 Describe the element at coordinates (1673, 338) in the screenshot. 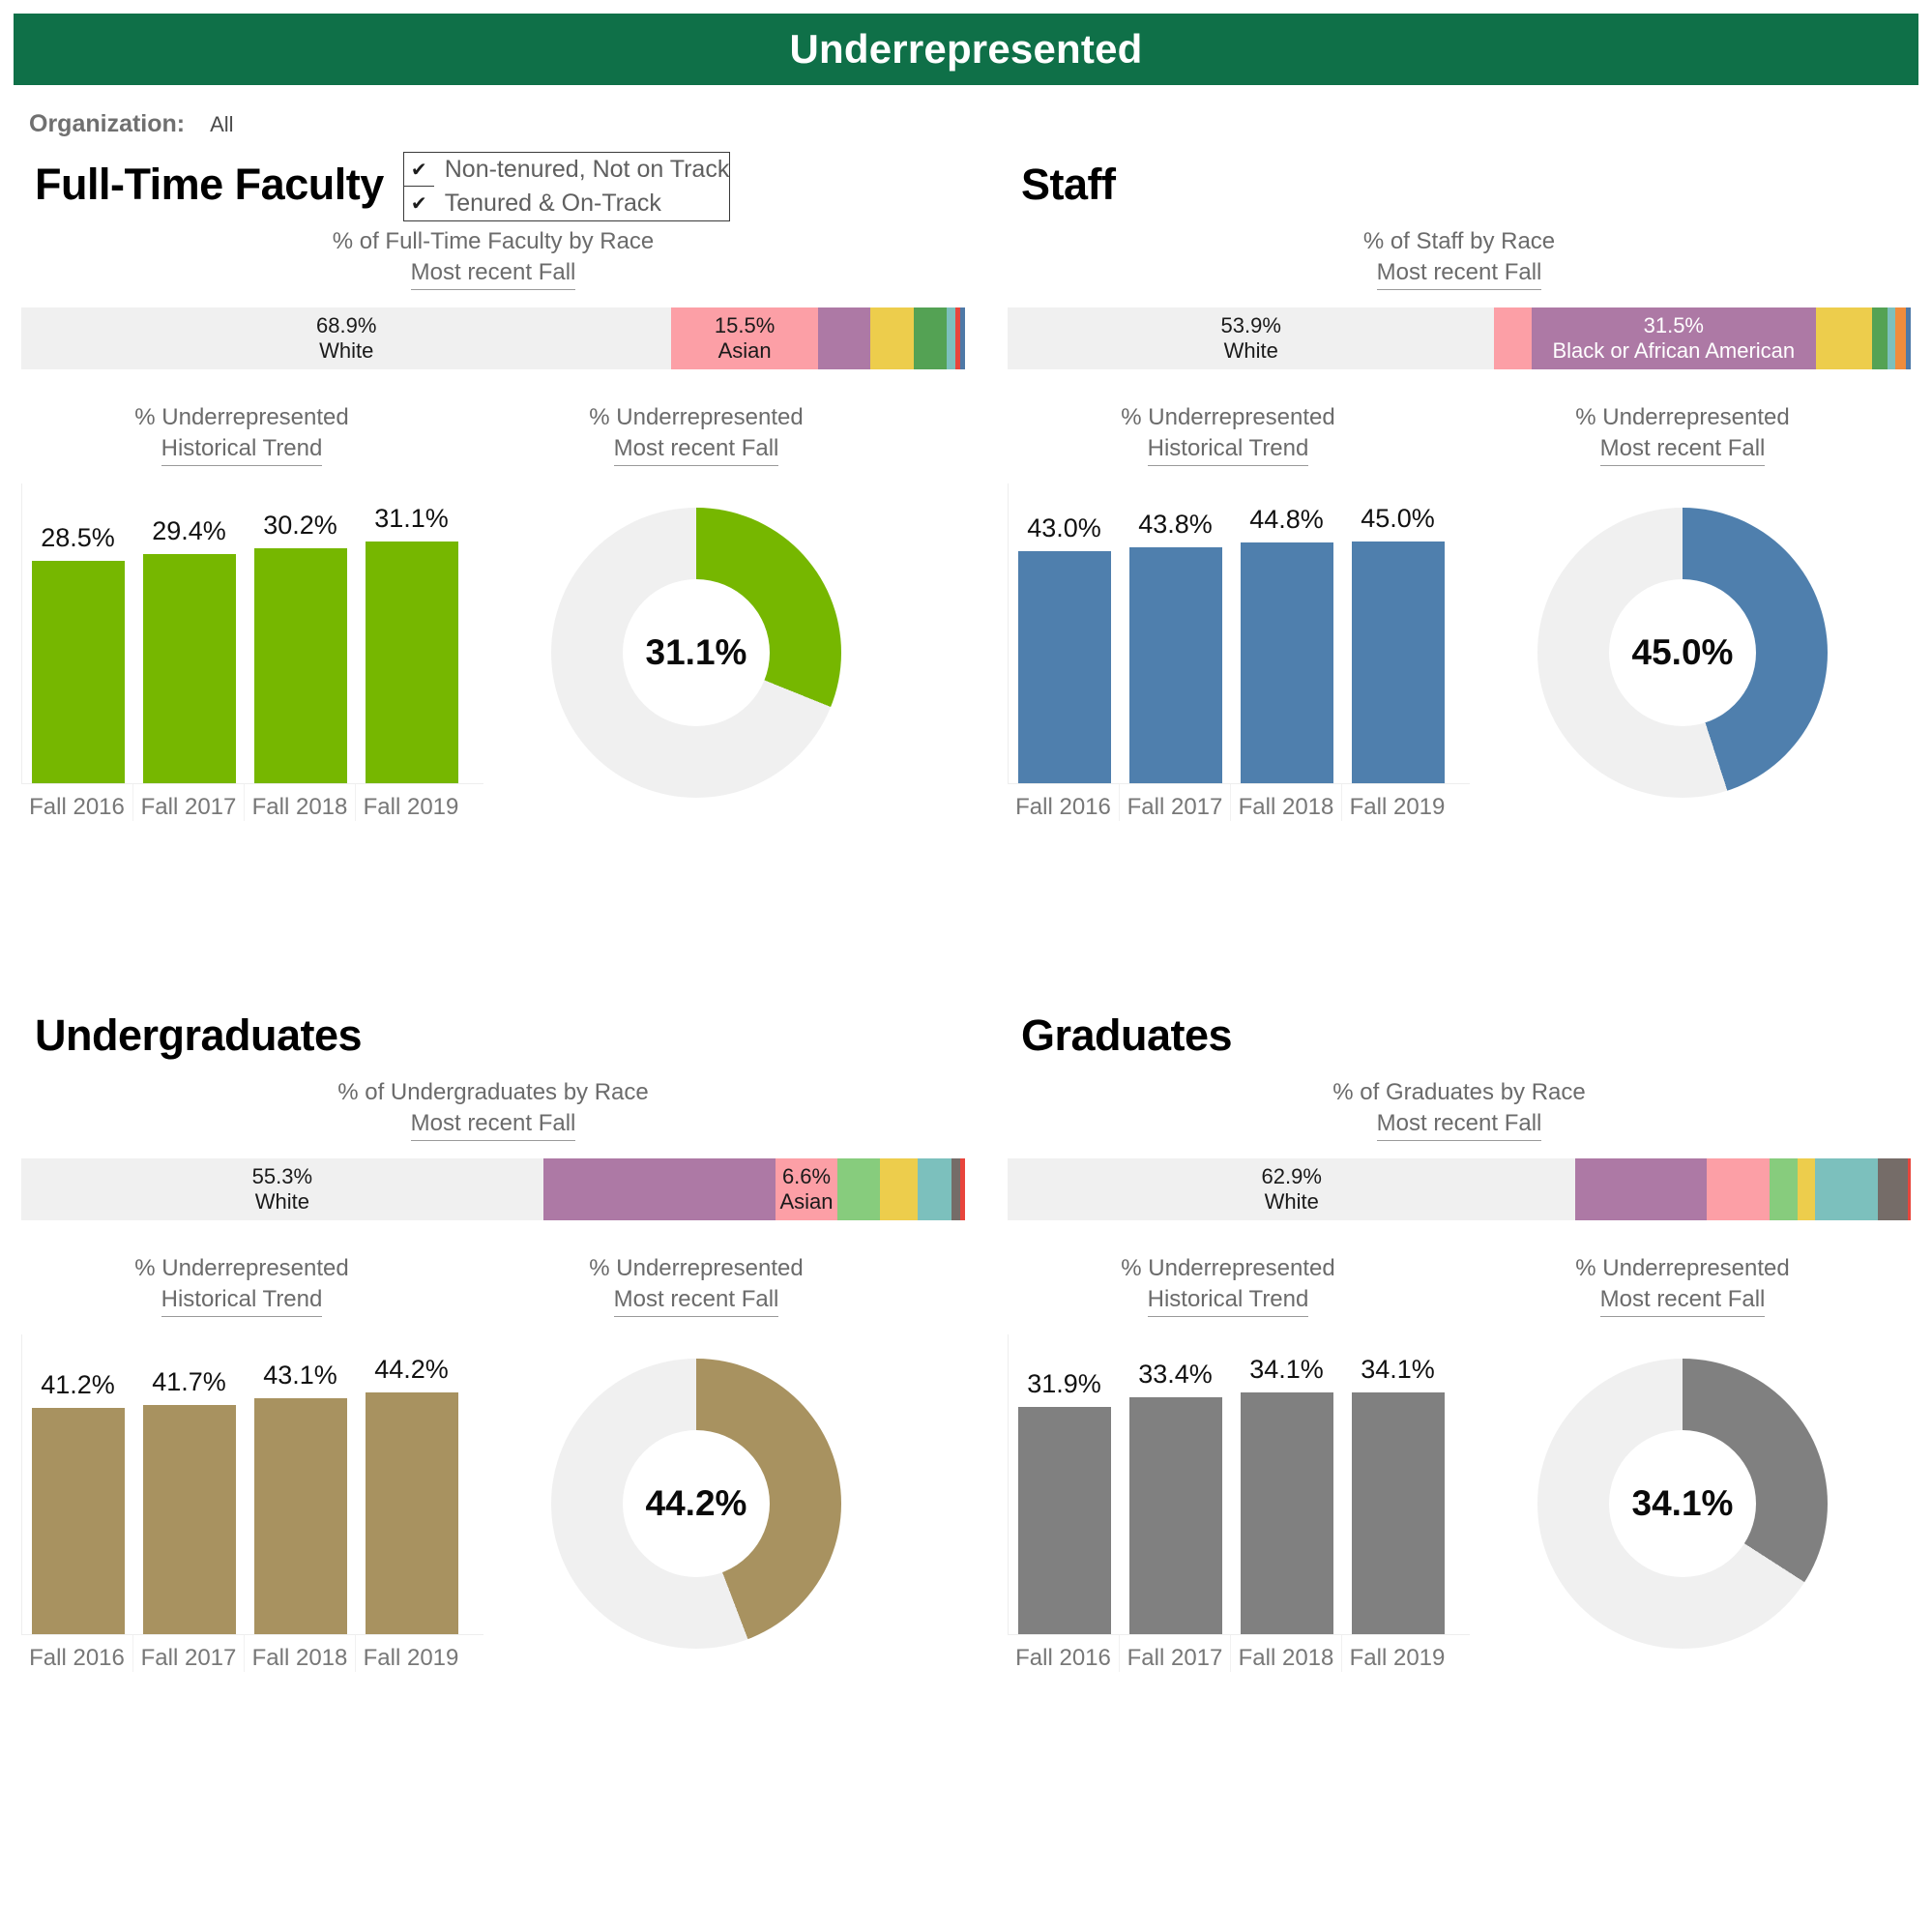

I see `race-segment: 31.5% Black or African American` at that location.